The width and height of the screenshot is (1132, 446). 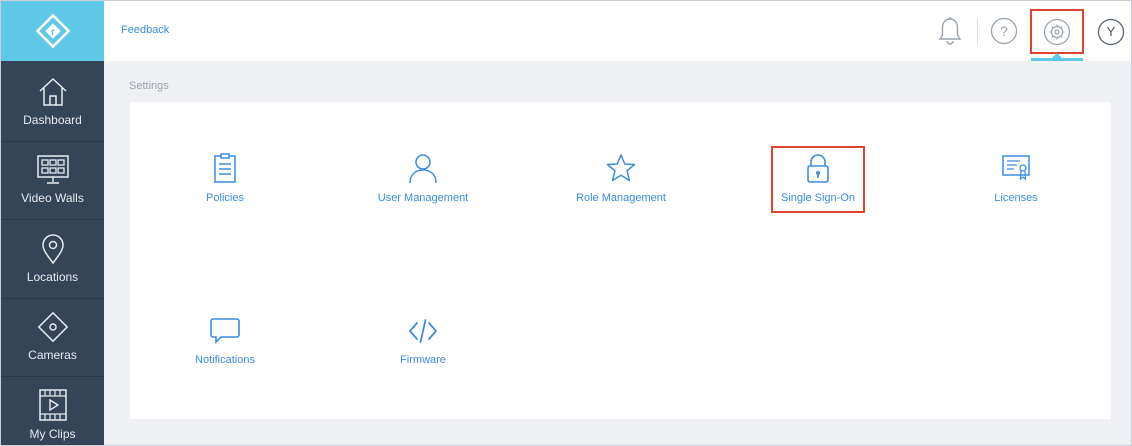 What do you see at coordinates (423, 360) in the screenshot?
I see `tile-label: Firmware` at bounding box center [423, 360].